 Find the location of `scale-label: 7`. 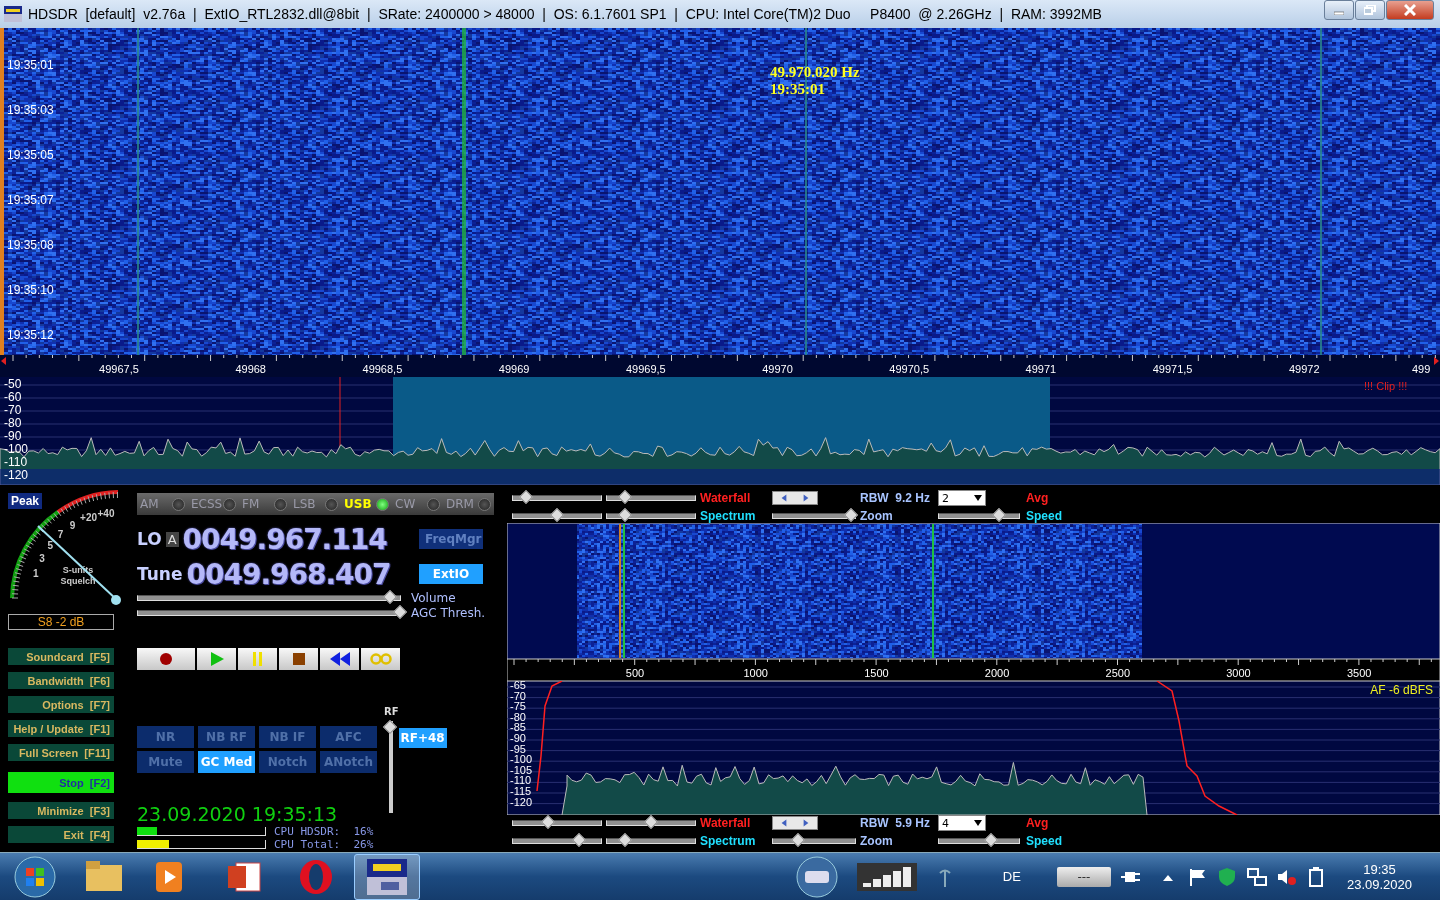

scale-label: 7 is located at coordinates (60, 535).